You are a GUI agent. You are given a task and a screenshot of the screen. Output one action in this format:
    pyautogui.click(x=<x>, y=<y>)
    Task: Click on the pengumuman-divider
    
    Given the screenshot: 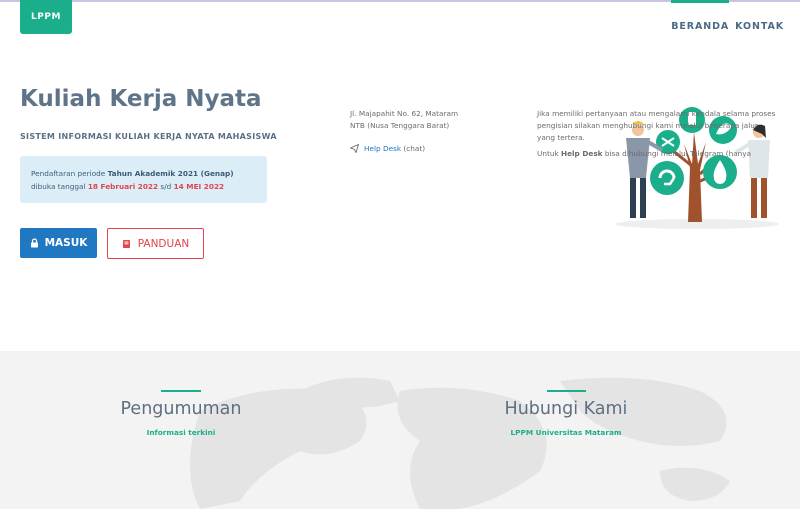 What is the action you would take?
    pyautogui.click(x=181, y=391)
    